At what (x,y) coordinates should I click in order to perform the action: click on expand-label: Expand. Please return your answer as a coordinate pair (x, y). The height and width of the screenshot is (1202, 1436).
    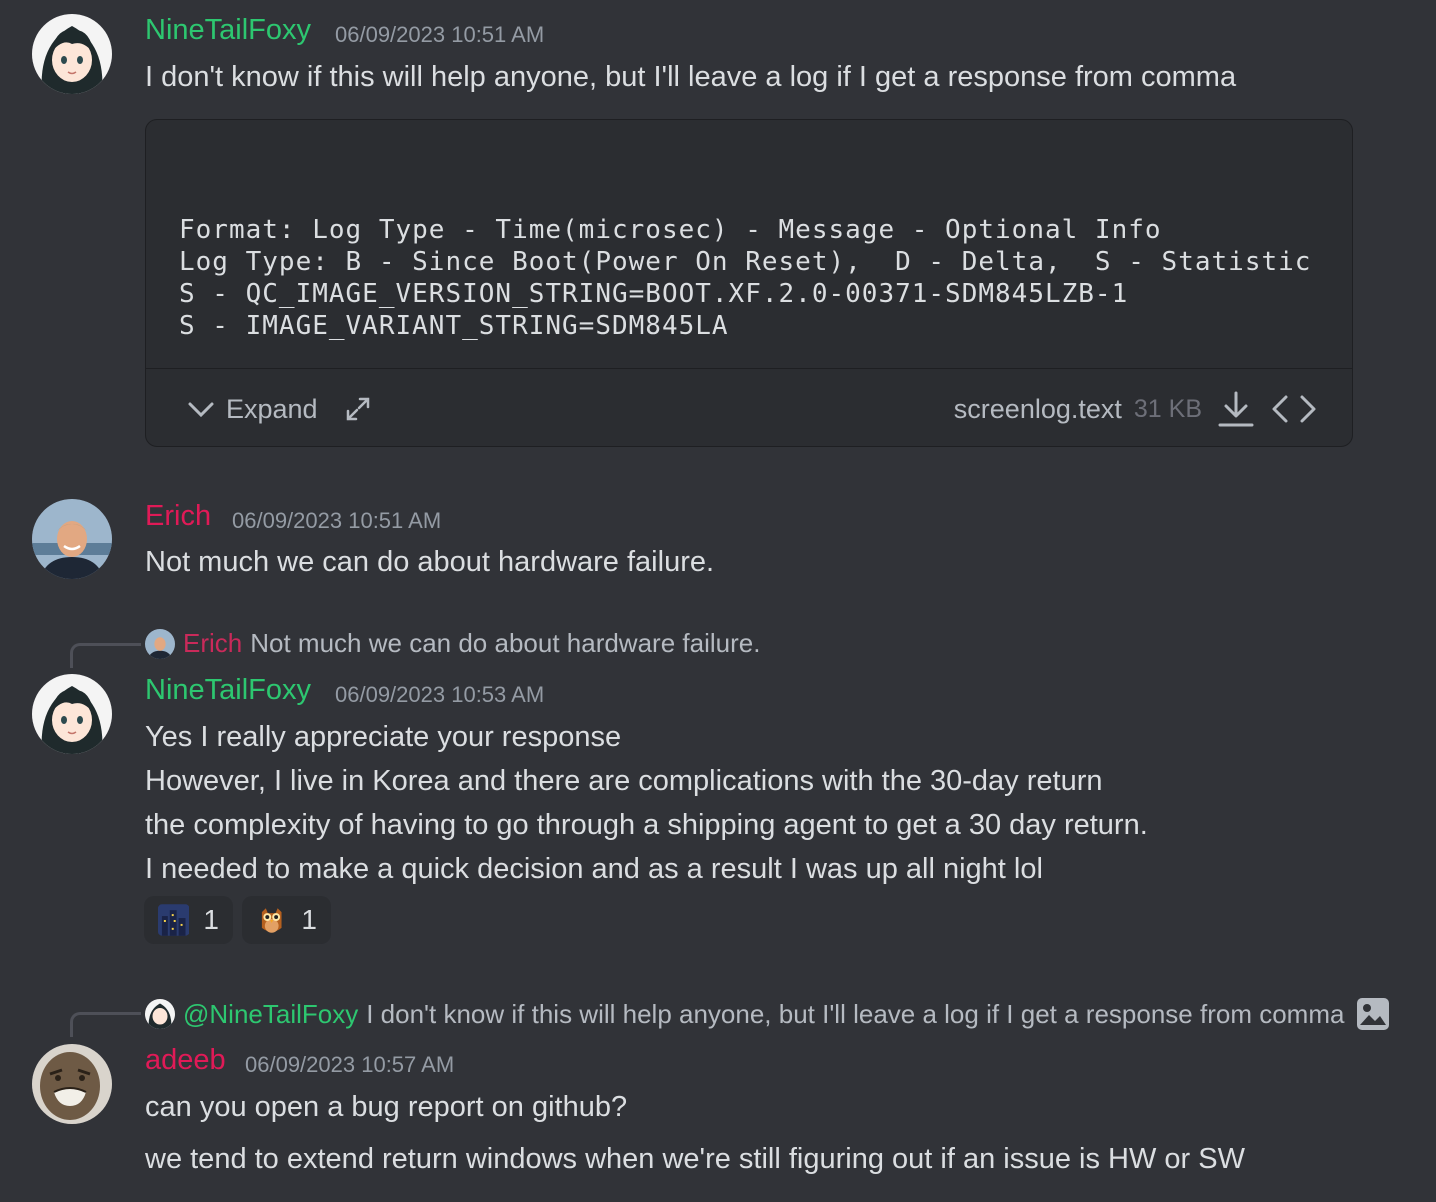
    Looking at the image, I should click on (272, 408).